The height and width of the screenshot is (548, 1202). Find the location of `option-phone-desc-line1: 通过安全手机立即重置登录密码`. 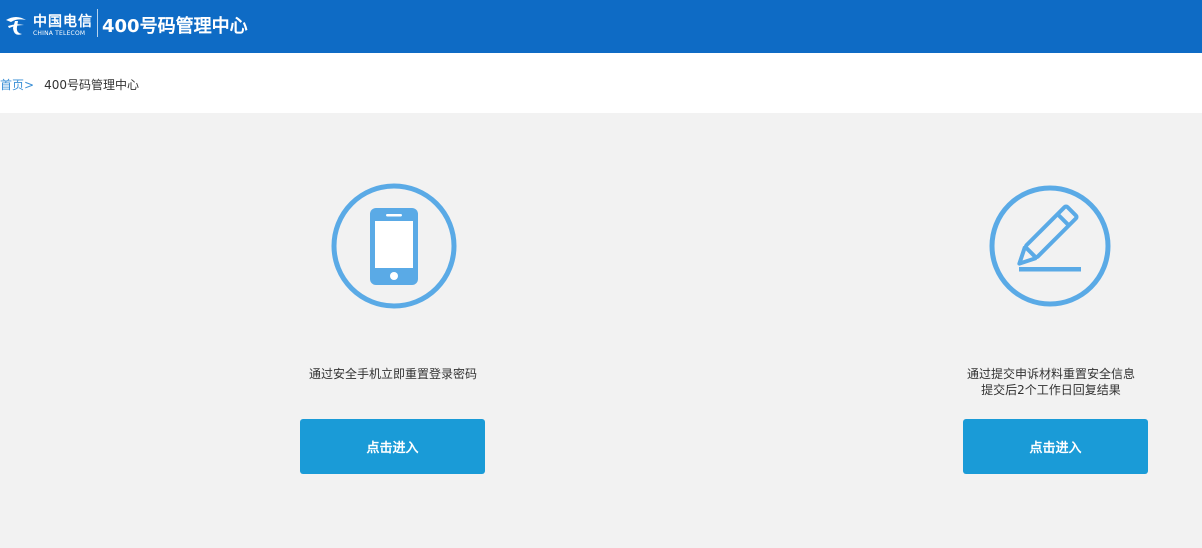

option-phone-desc-line1: 通过安全手机立即重置登录密码 is located at coordinates (392, 374).